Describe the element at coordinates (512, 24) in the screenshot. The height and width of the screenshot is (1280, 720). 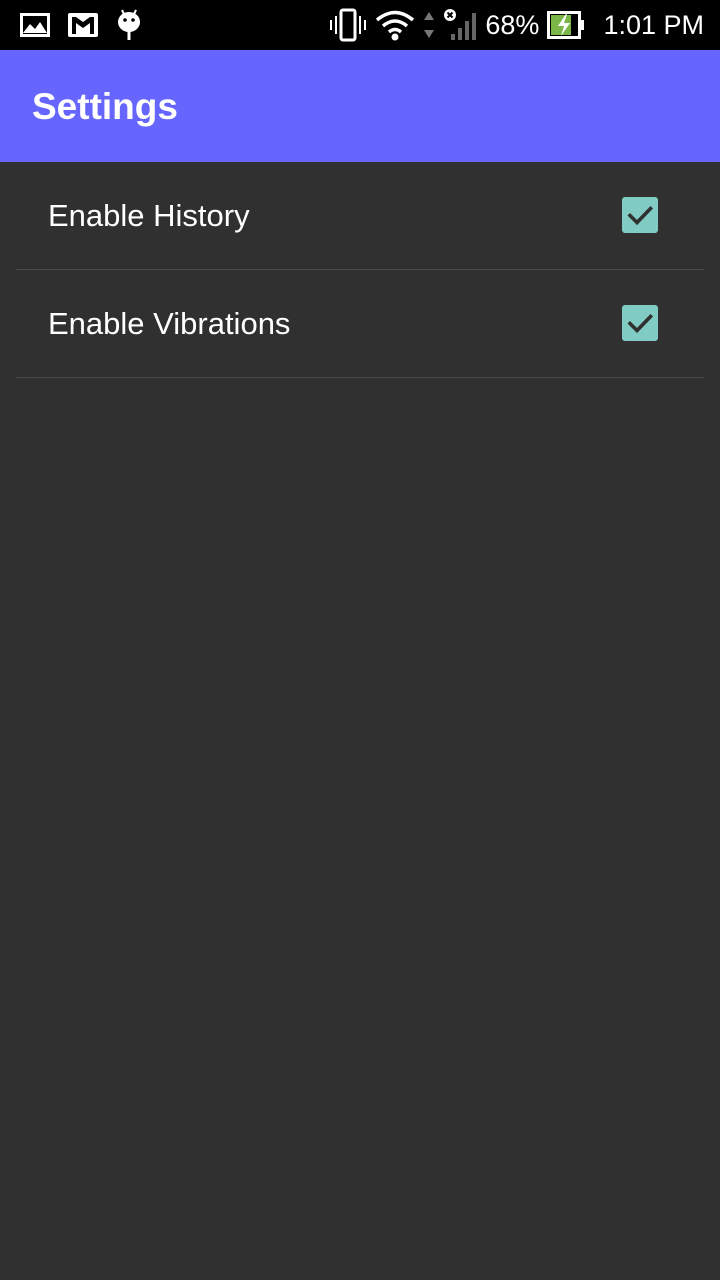
I see `battery-percent: 68%` at that location.